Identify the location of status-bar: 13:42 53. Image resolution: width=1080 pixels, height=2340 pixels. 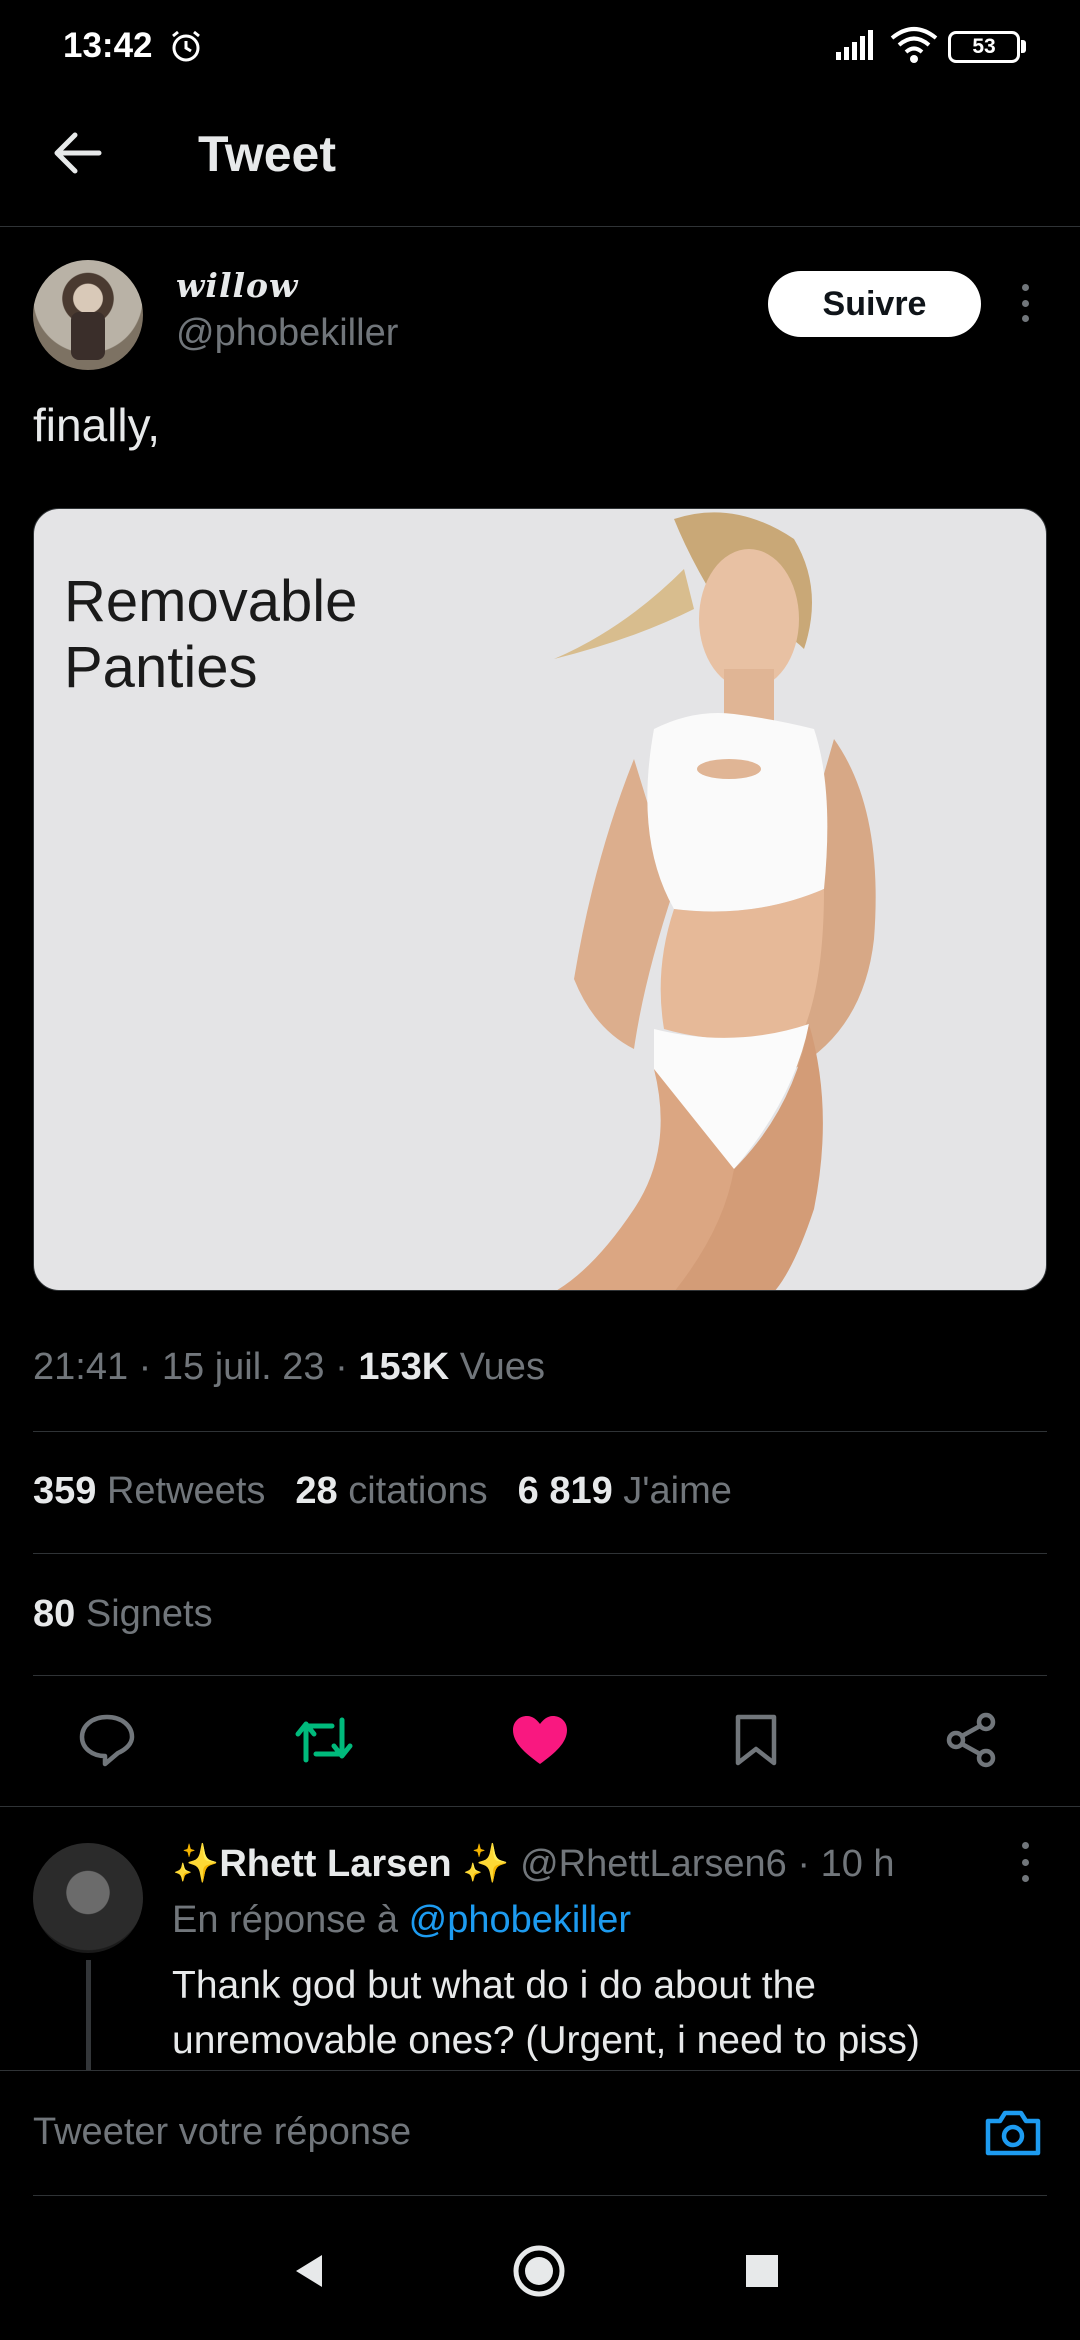
(540, 47).